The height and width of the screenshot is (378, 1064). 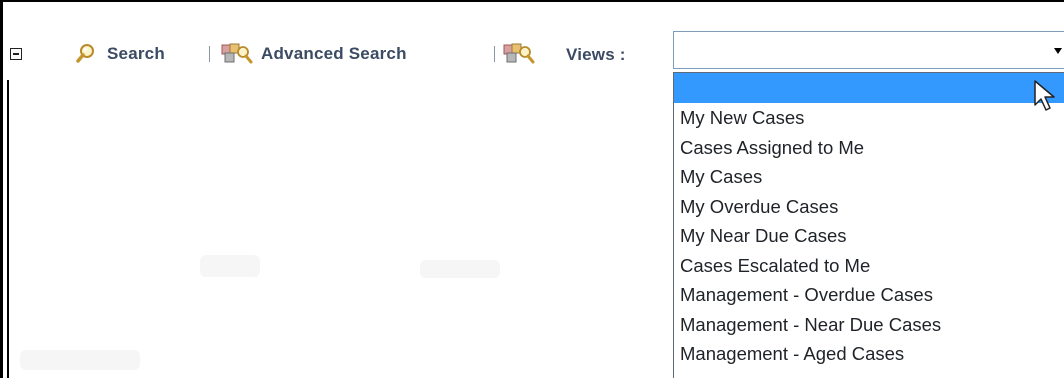 I want to click on mouse-pointer-icon, so click(x=1046, y=99).